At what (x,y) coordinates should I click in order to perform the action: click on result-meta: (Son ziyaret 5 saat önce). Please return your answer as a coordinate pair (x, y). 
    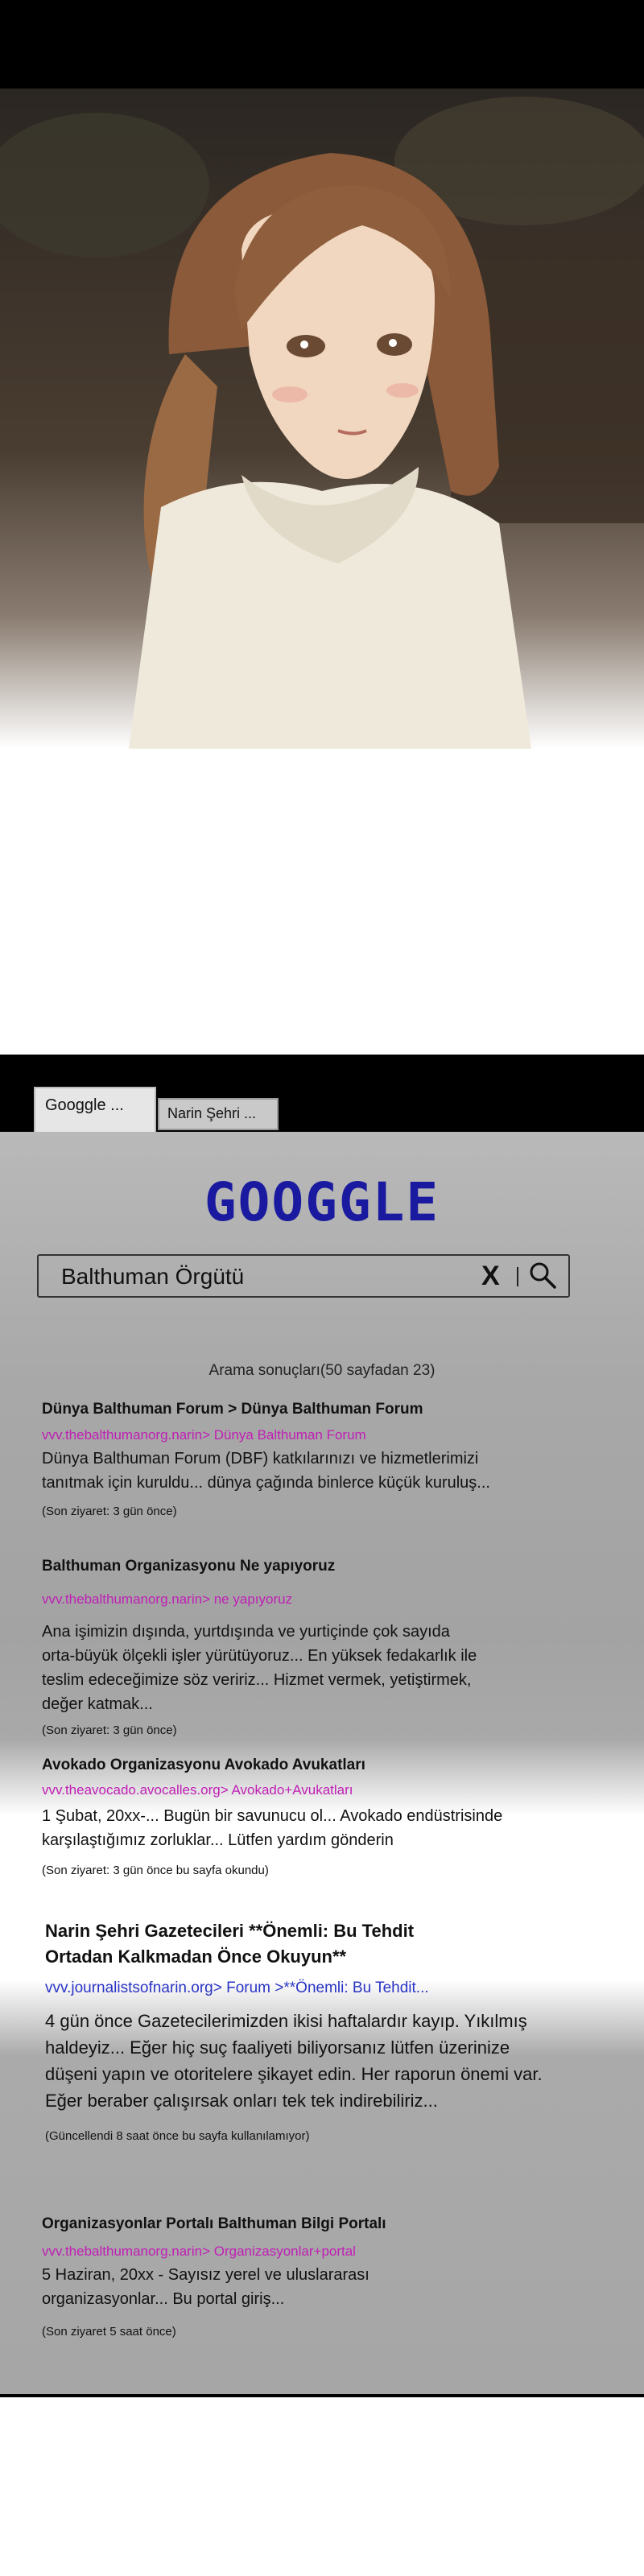
    Looking at the image, I should click on (109, 2332).